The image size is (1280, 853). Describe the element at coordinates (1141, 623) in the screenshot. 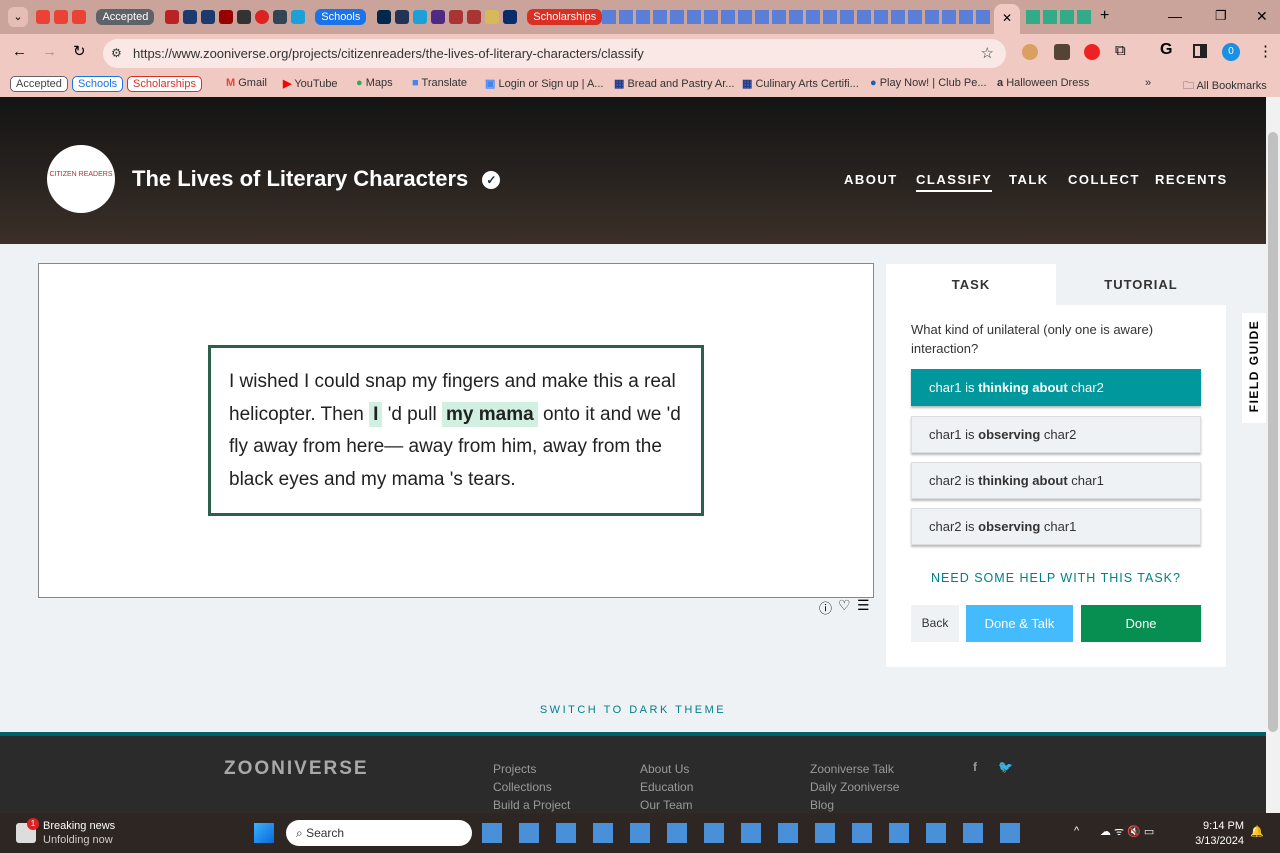

I see `done-button: Done` at that location.